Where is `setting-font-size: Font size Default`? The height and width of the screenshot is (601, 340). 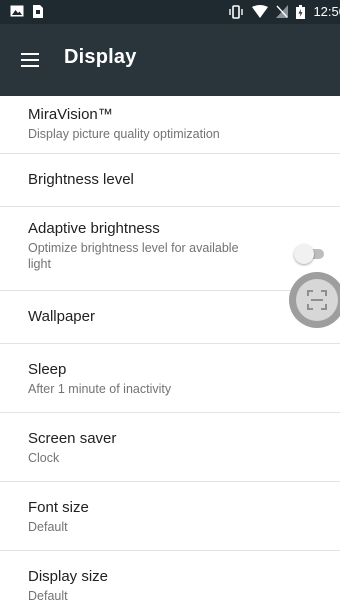
setting-font-size: Font size Default is located at coordinates (170, 516).